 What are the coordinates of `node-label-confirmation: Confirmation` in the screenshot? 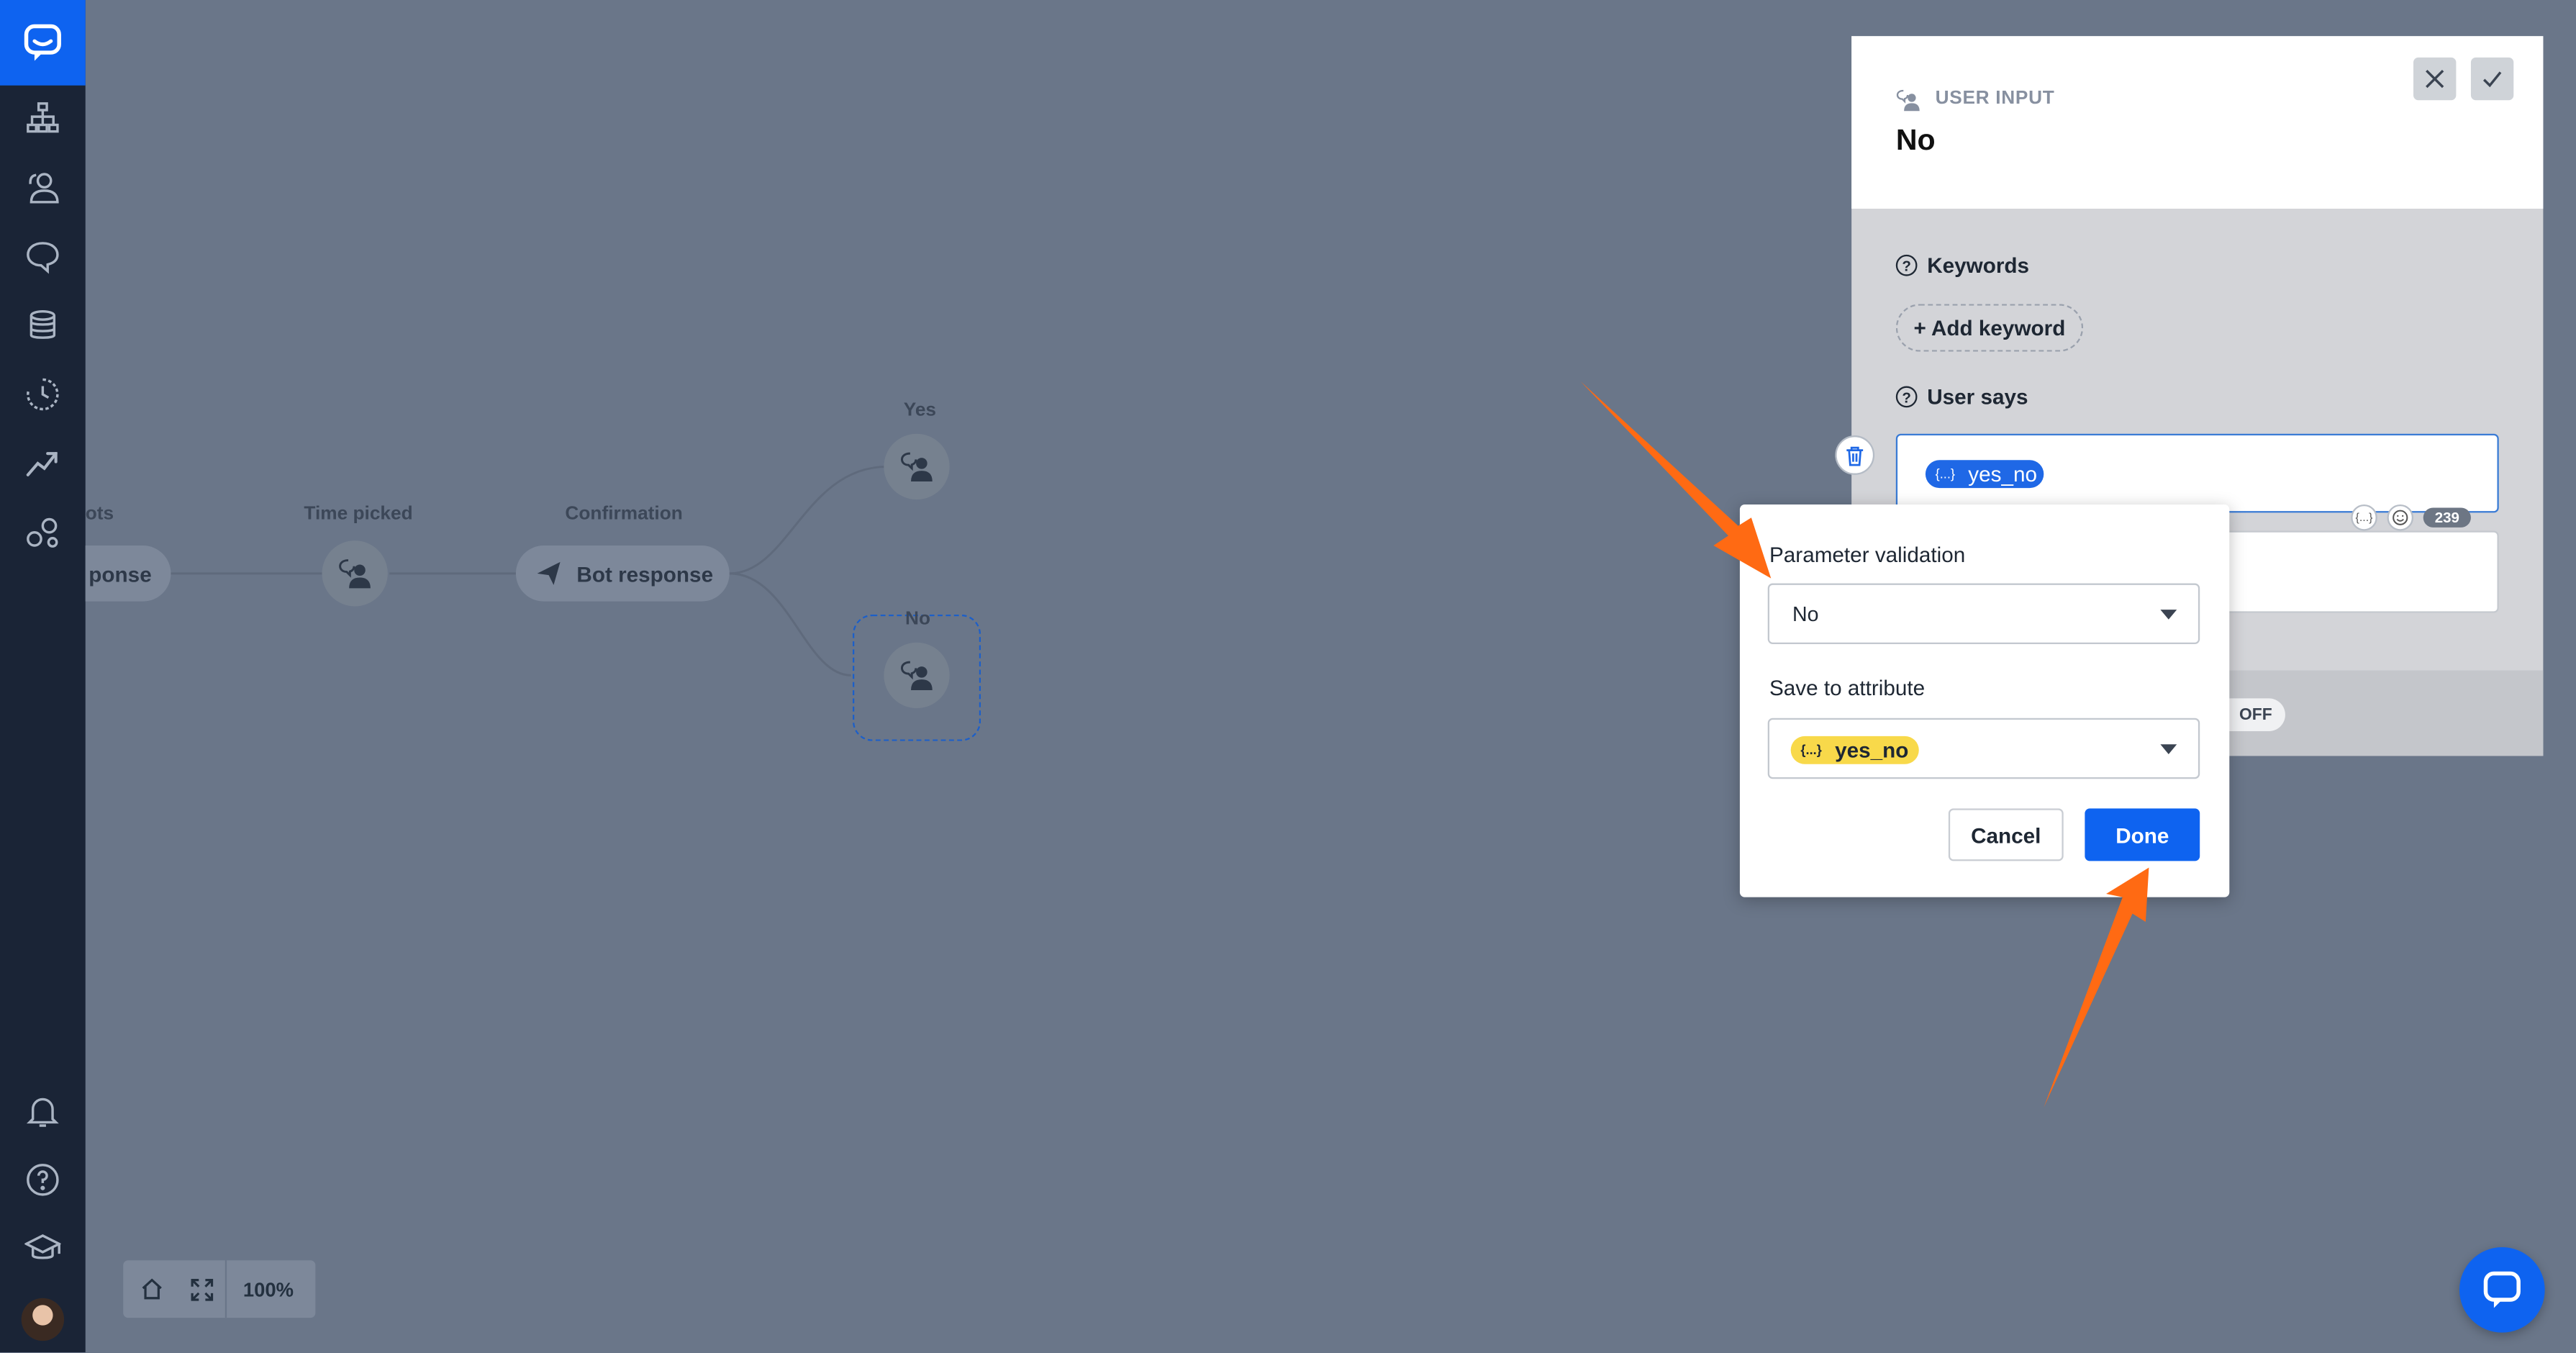 It's located at (624, 514).